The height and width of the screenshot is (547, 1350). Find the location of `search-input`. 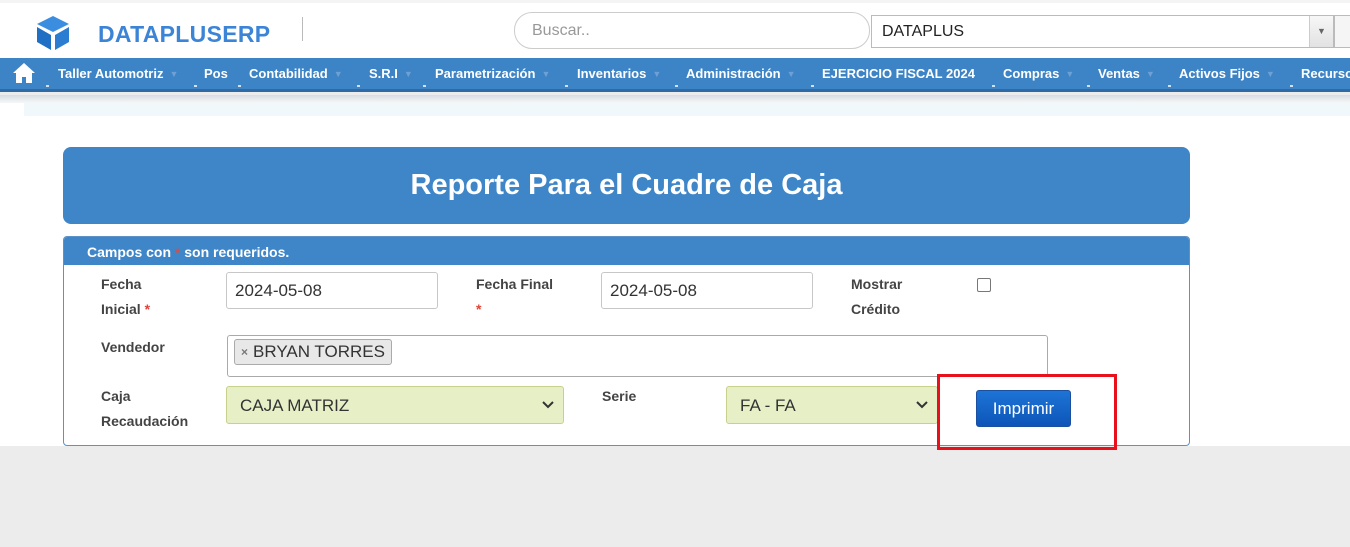

search-input is located at coordinates (692, 30).